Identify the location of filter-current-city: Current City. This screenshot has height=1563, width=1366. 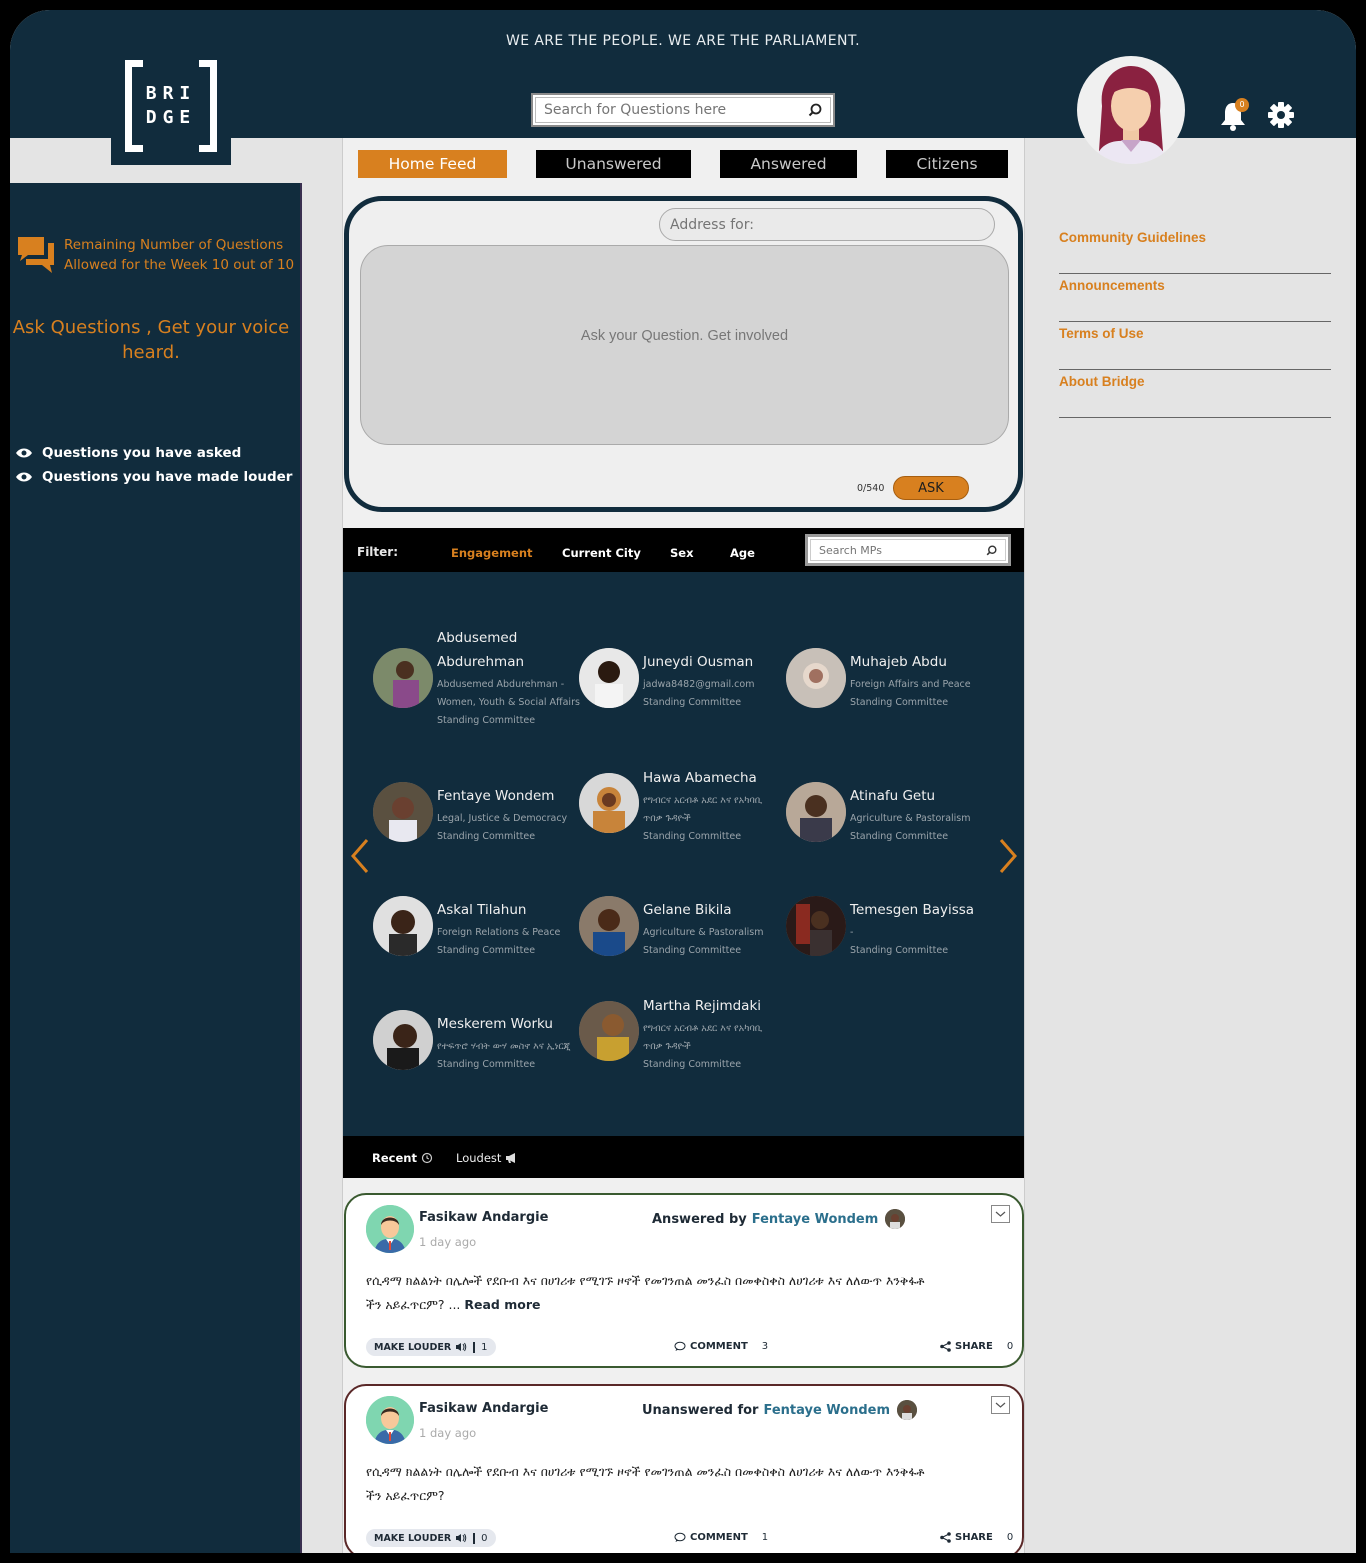
(601, 553).